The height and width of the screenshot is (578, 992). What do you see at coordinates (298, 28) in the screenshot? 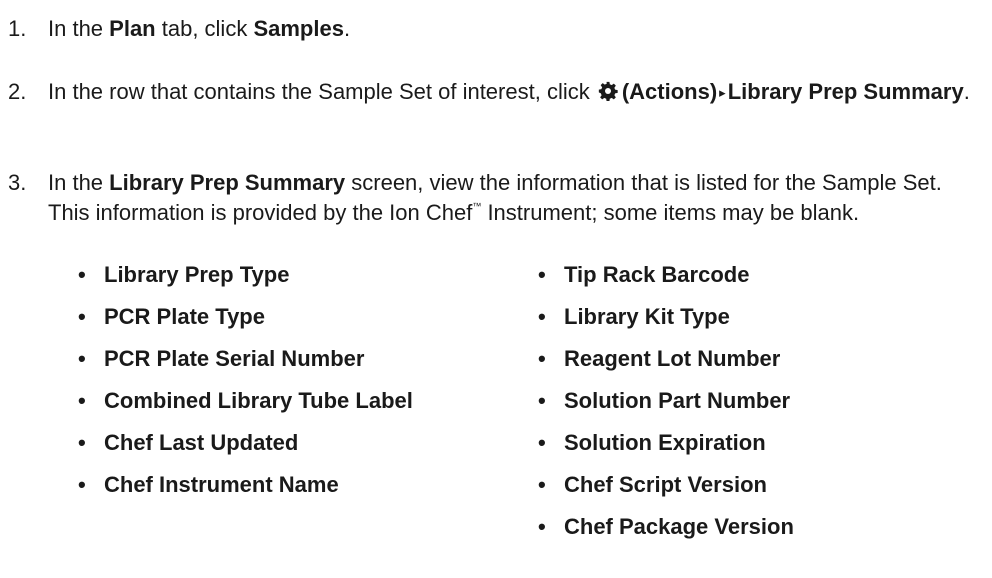
I see `samples-term: Samples` at bounding box center [298, 28].